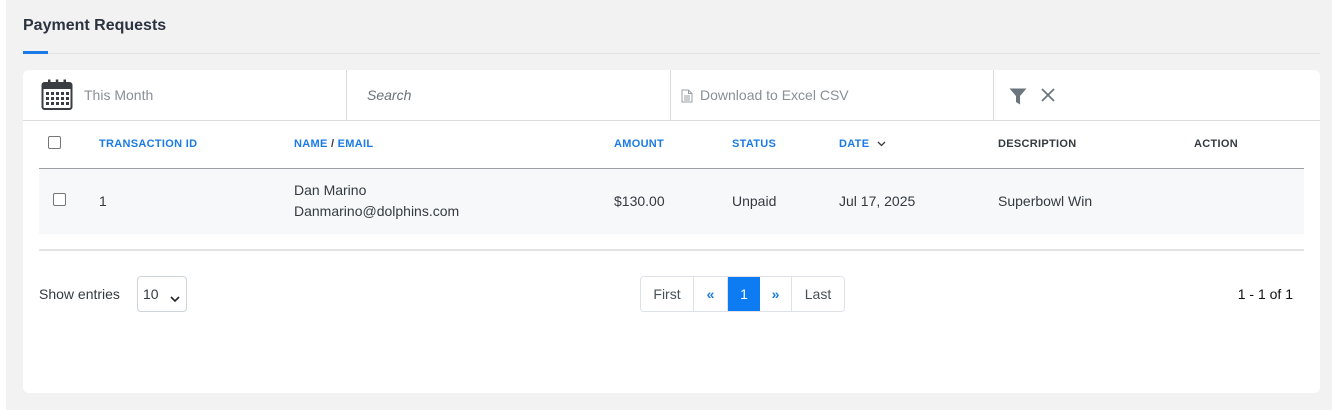 This screenshot has height=410, width=1332. I want to click on active-tab-indicator, so click(35, 52).